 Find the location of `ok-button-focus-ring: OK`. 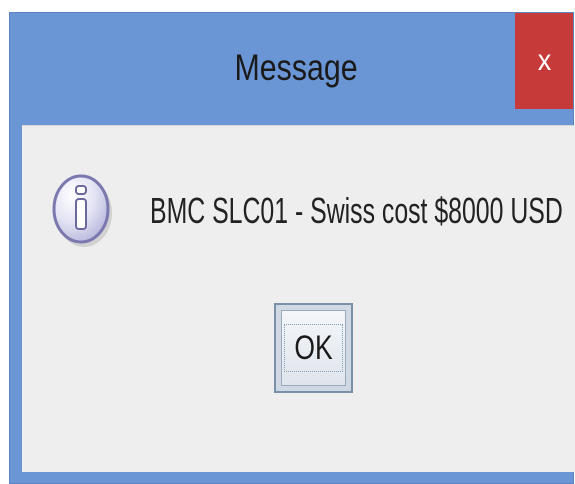

ok-button-focus-ring: OK is located at coordinates (313, 348).